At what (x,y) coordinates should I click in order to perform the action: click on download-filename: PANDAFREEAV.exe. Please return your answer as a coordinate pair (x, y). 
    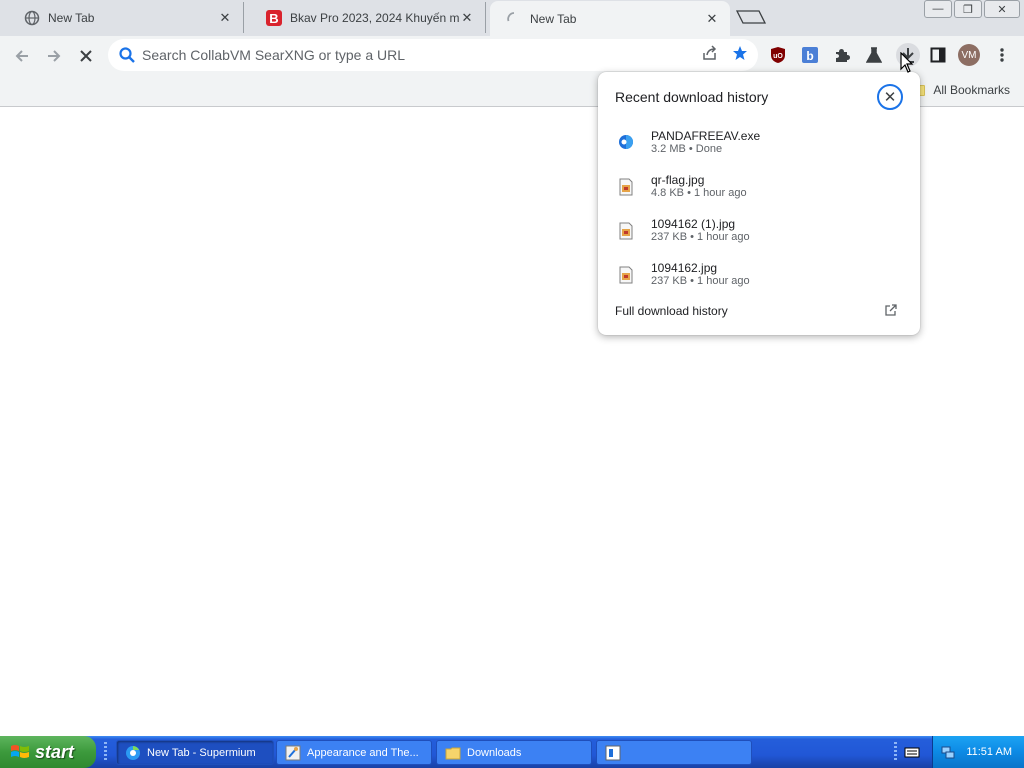
    Looking at the image, I should click on (706, 136).